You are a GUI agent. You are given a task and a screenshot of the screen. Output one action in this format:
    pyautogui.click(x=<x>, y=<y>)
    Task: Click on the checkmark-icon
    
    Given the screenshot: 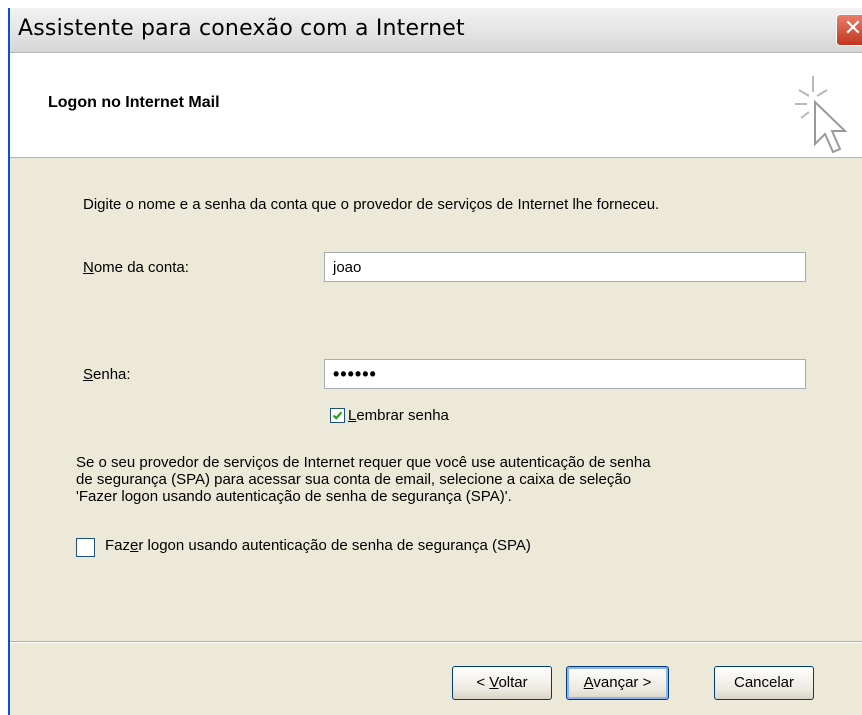 What is the action you would take?
    pyautogui.click(x=337, y=415)
    